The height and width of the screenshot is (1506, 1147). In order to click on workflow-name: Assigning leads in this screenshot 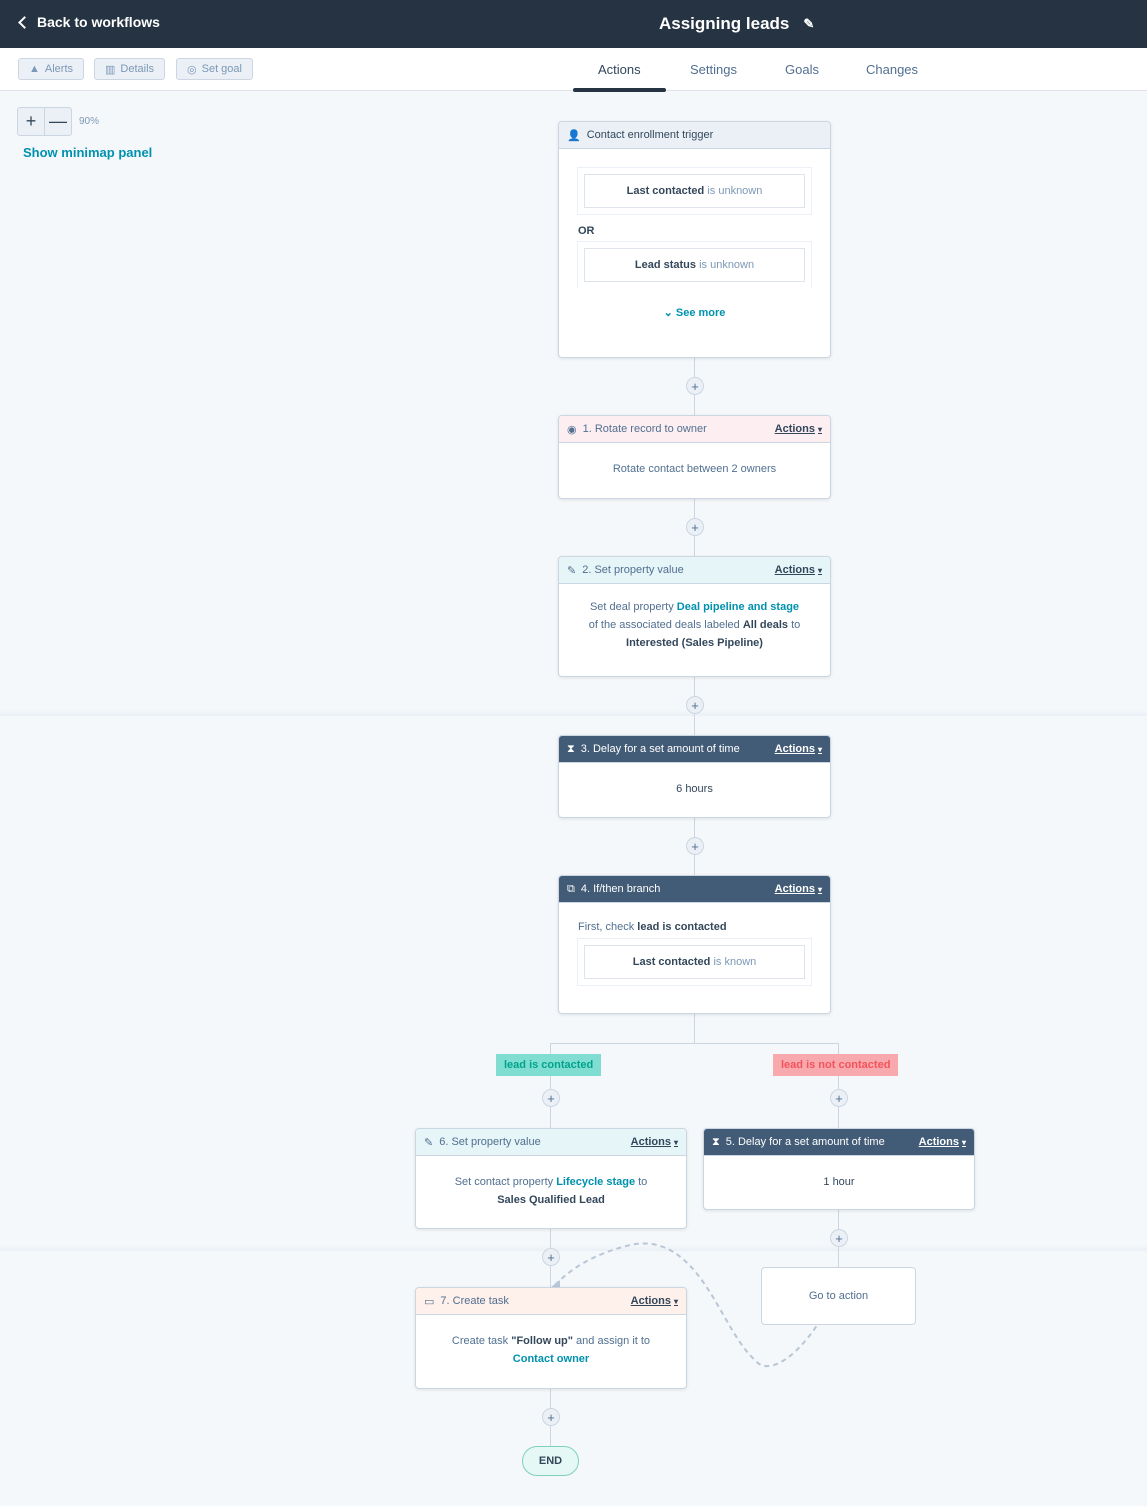, I will do `click(724, 23)`.